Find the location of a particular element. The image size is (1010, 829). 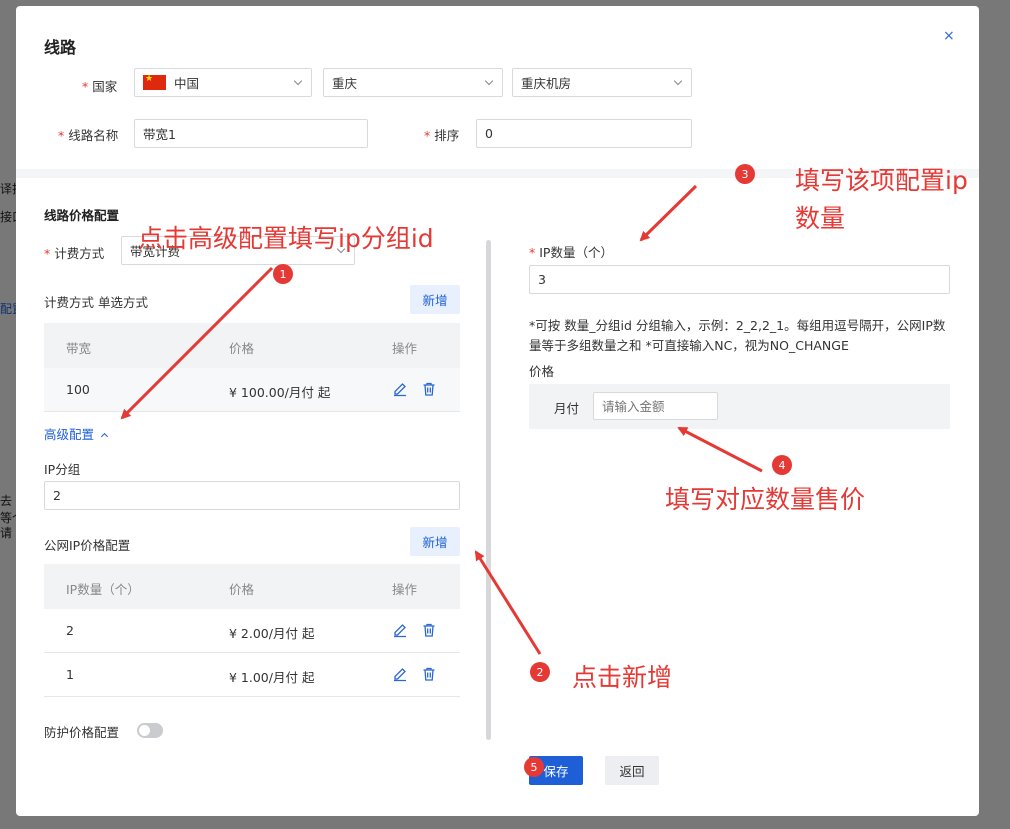

dialog-title: 线路 is located at coordinates (60, 47).